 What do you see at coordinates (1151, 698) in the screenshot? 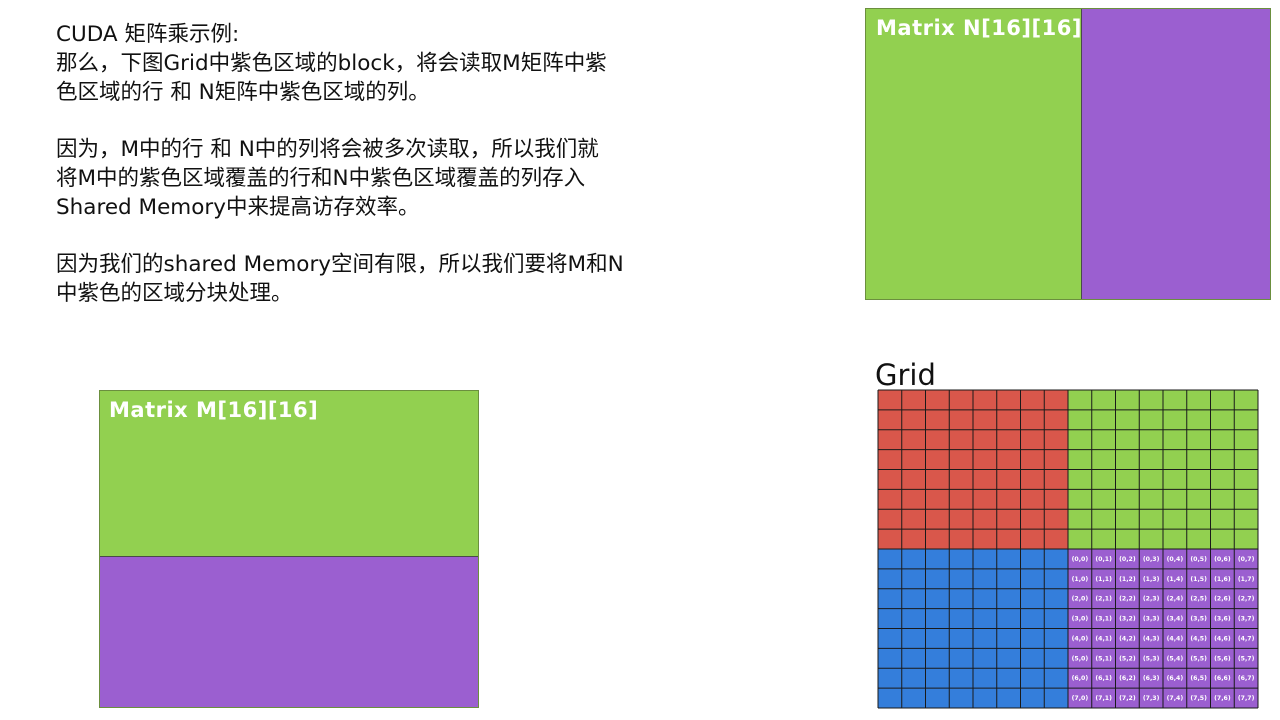
I see `grid-block-label: (7,3)` at bounding box center [1151, 698].